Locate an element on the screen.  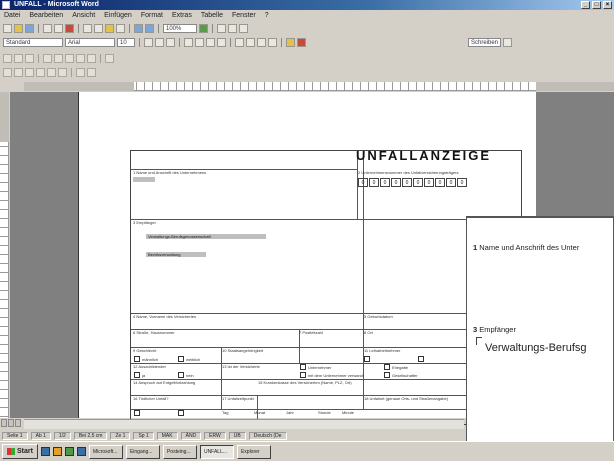
checkbox-apprentice-no is located at coordinates (181, 375).